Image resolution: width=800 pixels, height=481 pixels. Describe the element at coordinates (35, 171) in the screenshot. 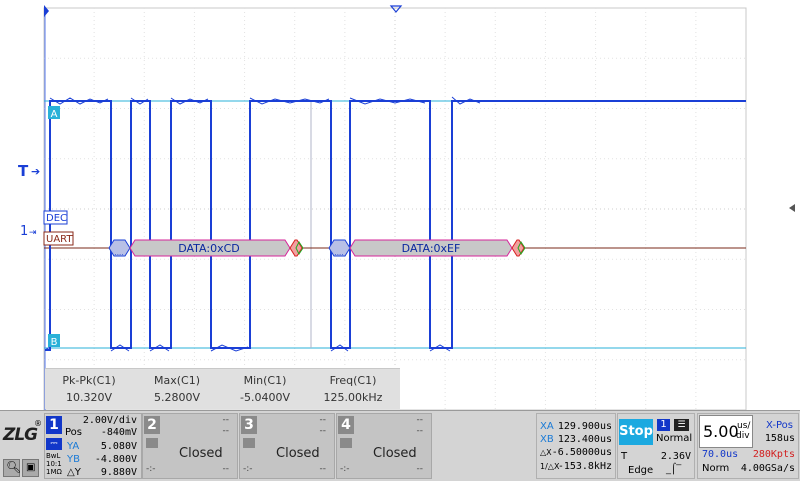

I see `trigger-arrow-icon: ➔` at that location.